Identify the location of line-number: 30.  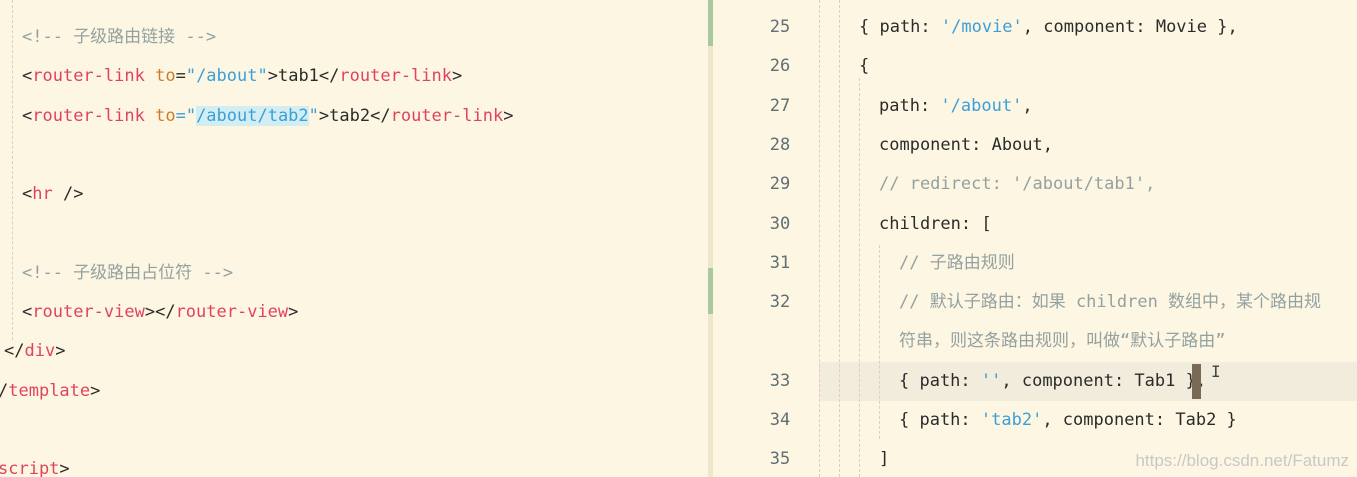
(780, 223).